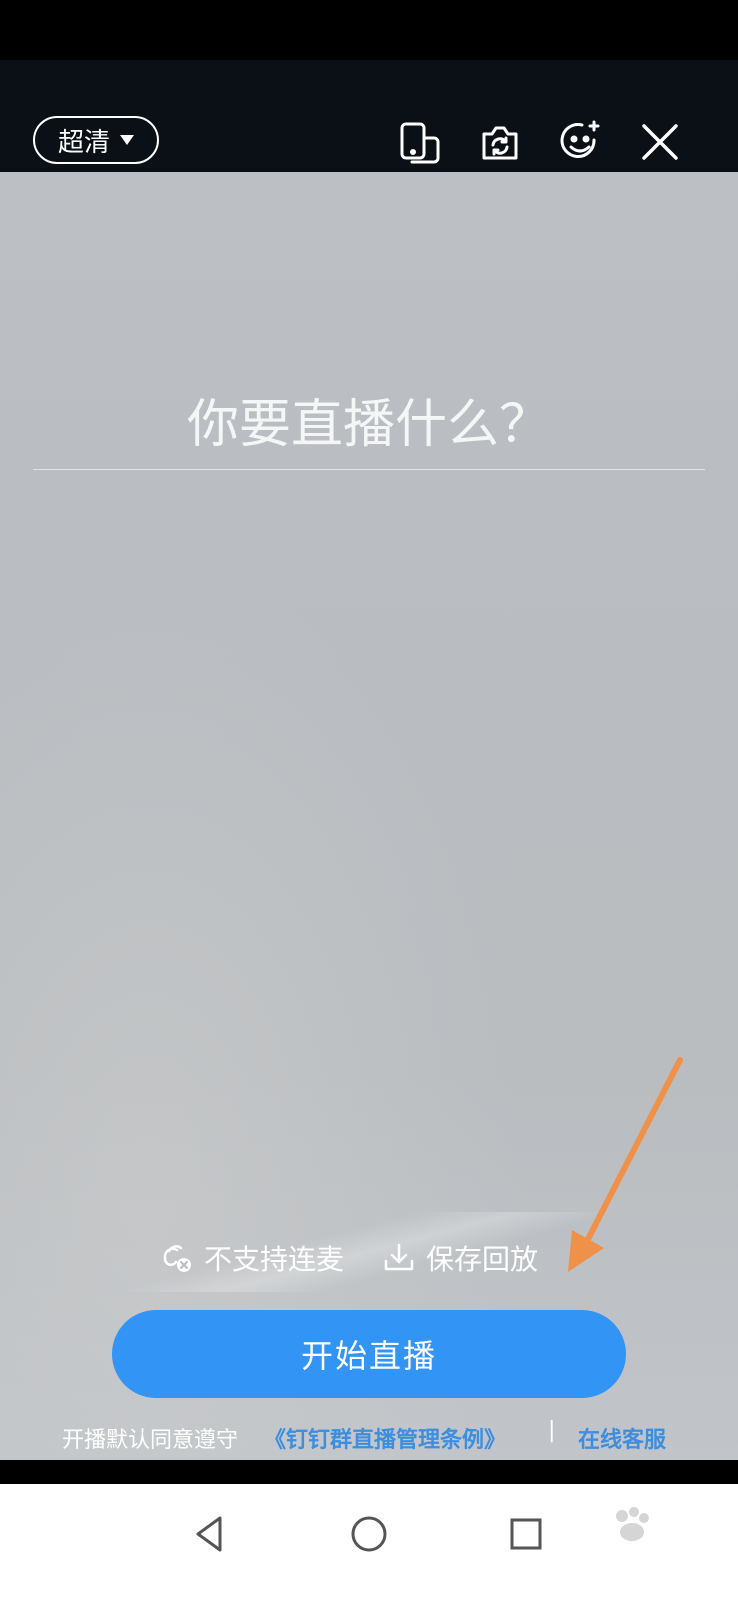 This screenshot has height=1600, width=738. Describe the element at coordinates (482, 1259) in the screenshot. I see `save-replay-label: 保存回放` at that location.